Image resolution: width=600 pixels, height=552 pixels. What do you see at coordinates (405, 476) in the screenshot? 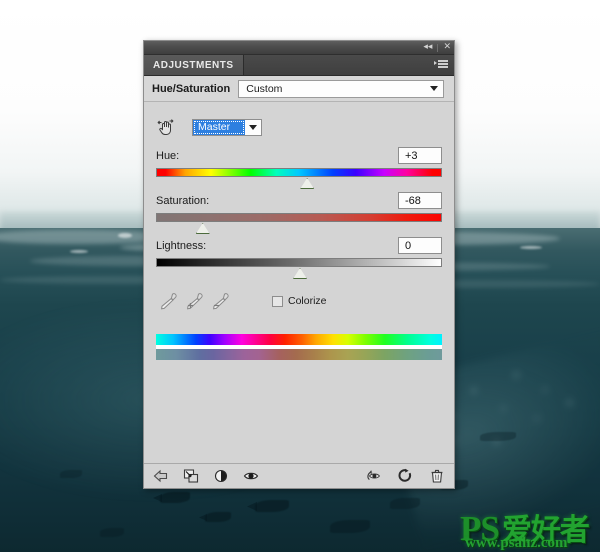
I see `reset-adjustment-button` at bounding box center [405, 476].